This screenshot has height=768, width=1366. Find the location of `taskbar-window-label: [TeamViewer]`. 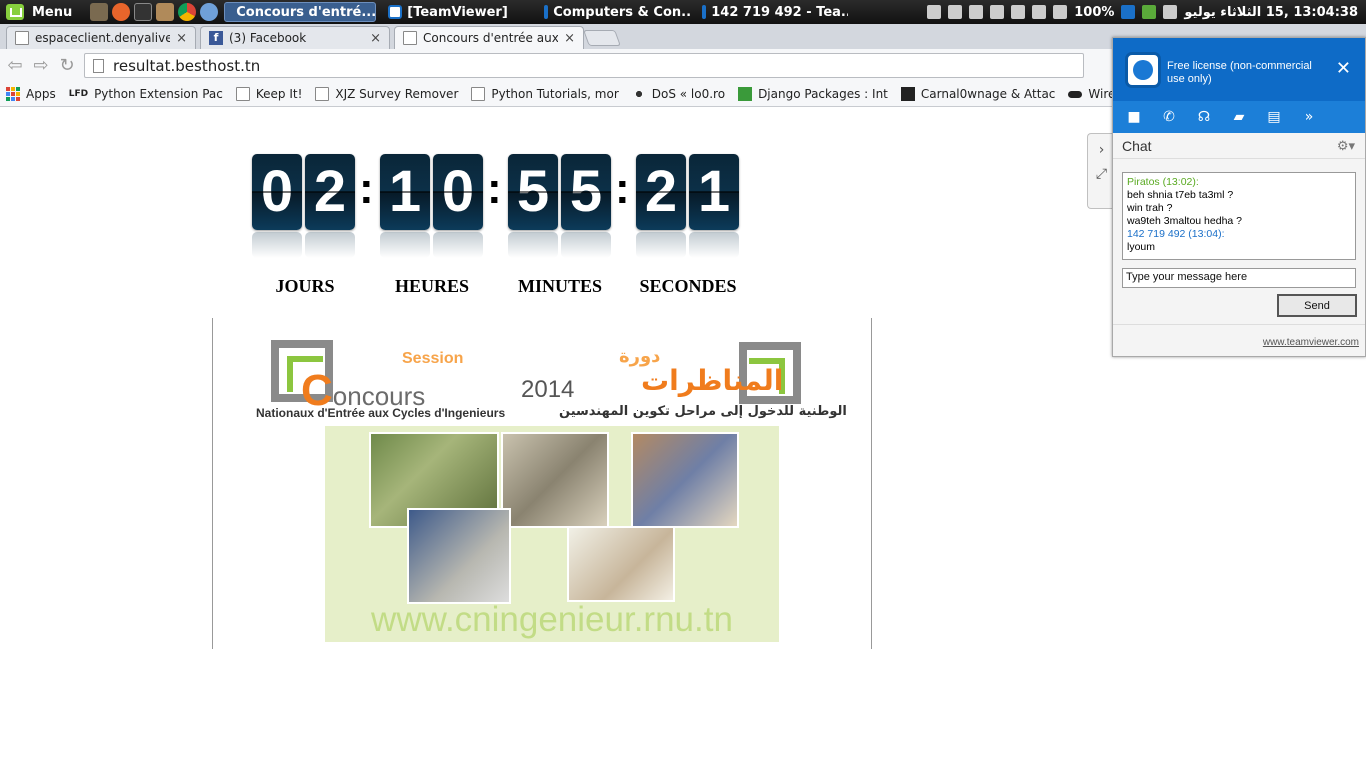

taskbar-window-label: [TeamViewer] is located at coordinates (457, 12).